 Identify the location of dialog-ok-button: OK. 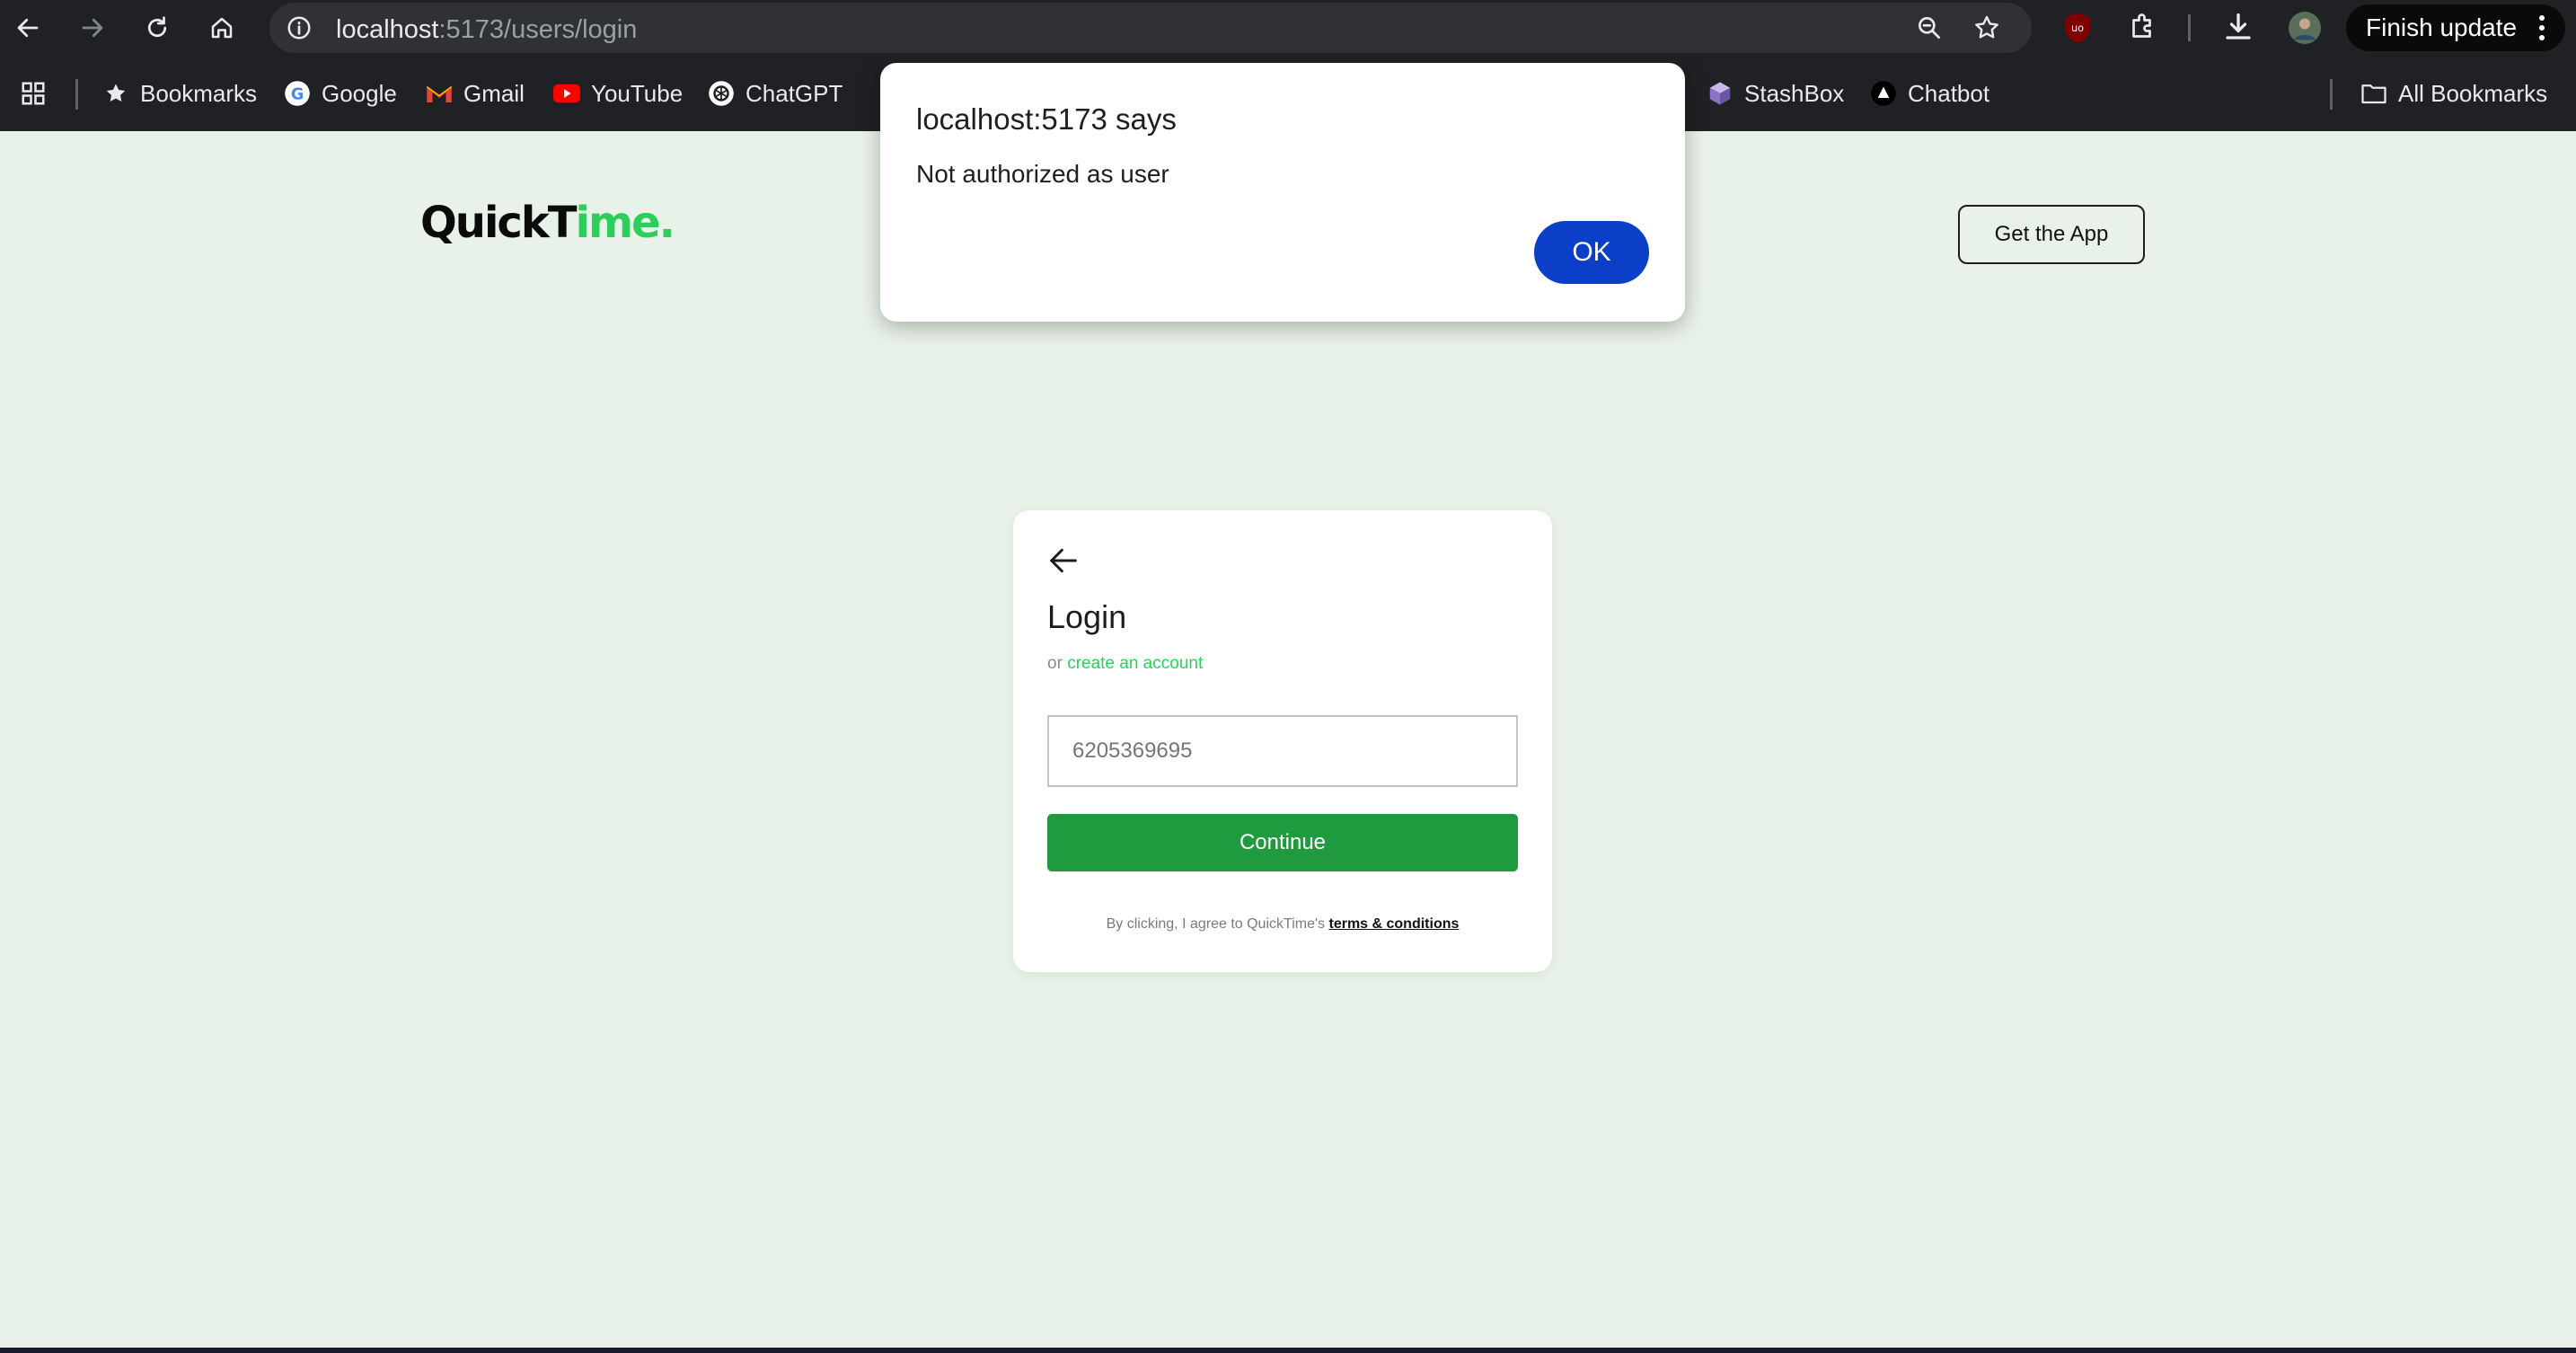
(1591, 252).